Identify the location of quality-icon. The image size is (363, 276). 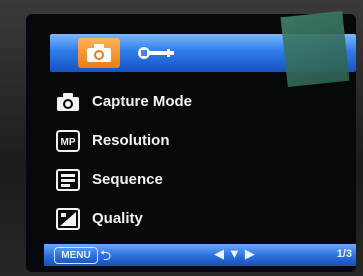
(68, 218).